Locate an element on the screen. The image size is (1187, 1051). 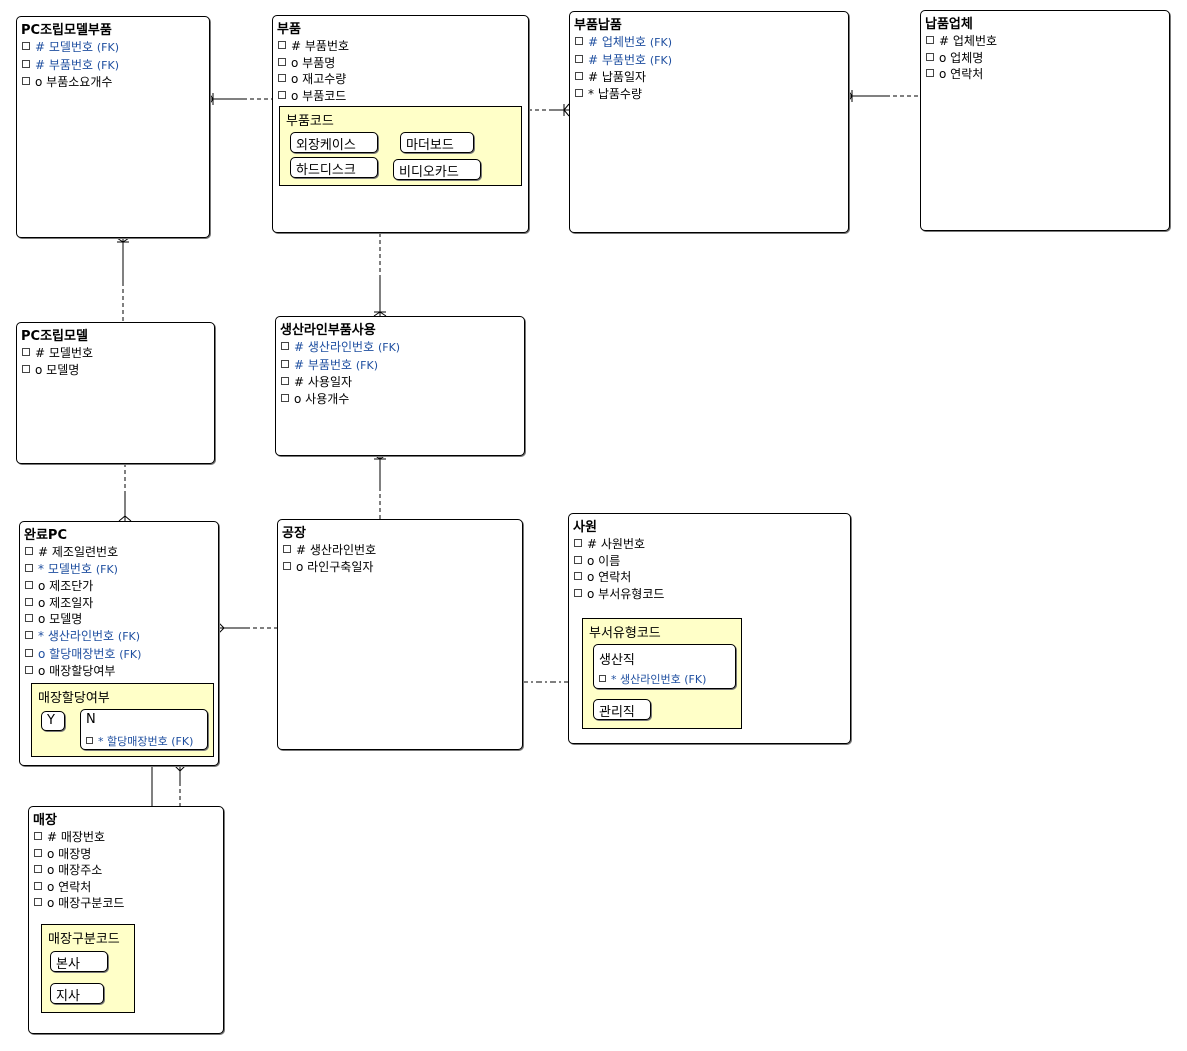
attribute-row: # 모델번호 is located at coordinates (57, 353).